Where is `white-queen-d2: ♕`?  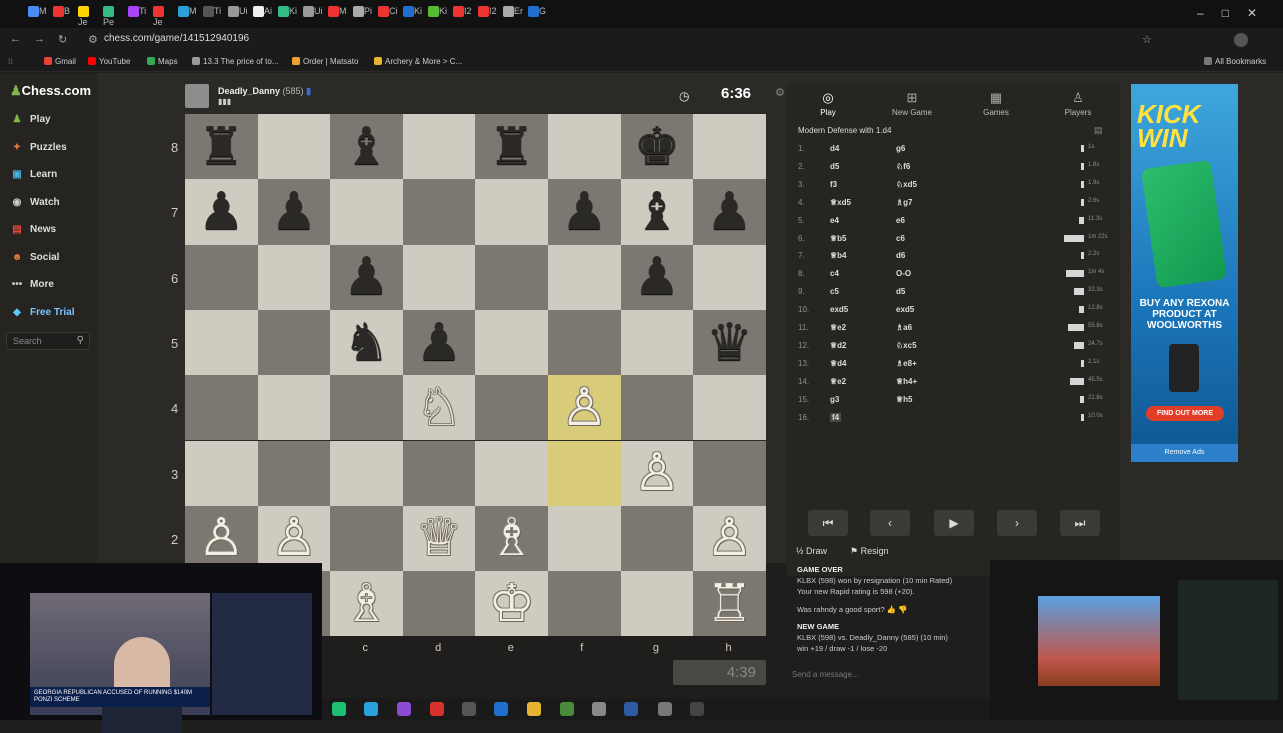
white-queen-d2: ♕ is located at coordinates (439, 538).